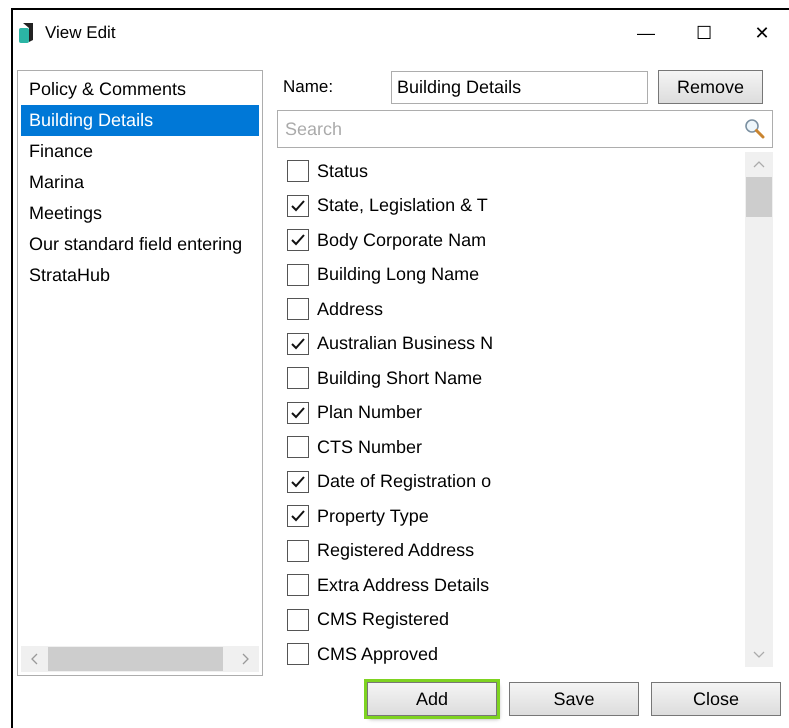 This screenshot has width=789, height=728. What do you see at coordinates (140, 182) in the screenshot?
I see `view-list-item: Marina` at bounding box center [140, 182].